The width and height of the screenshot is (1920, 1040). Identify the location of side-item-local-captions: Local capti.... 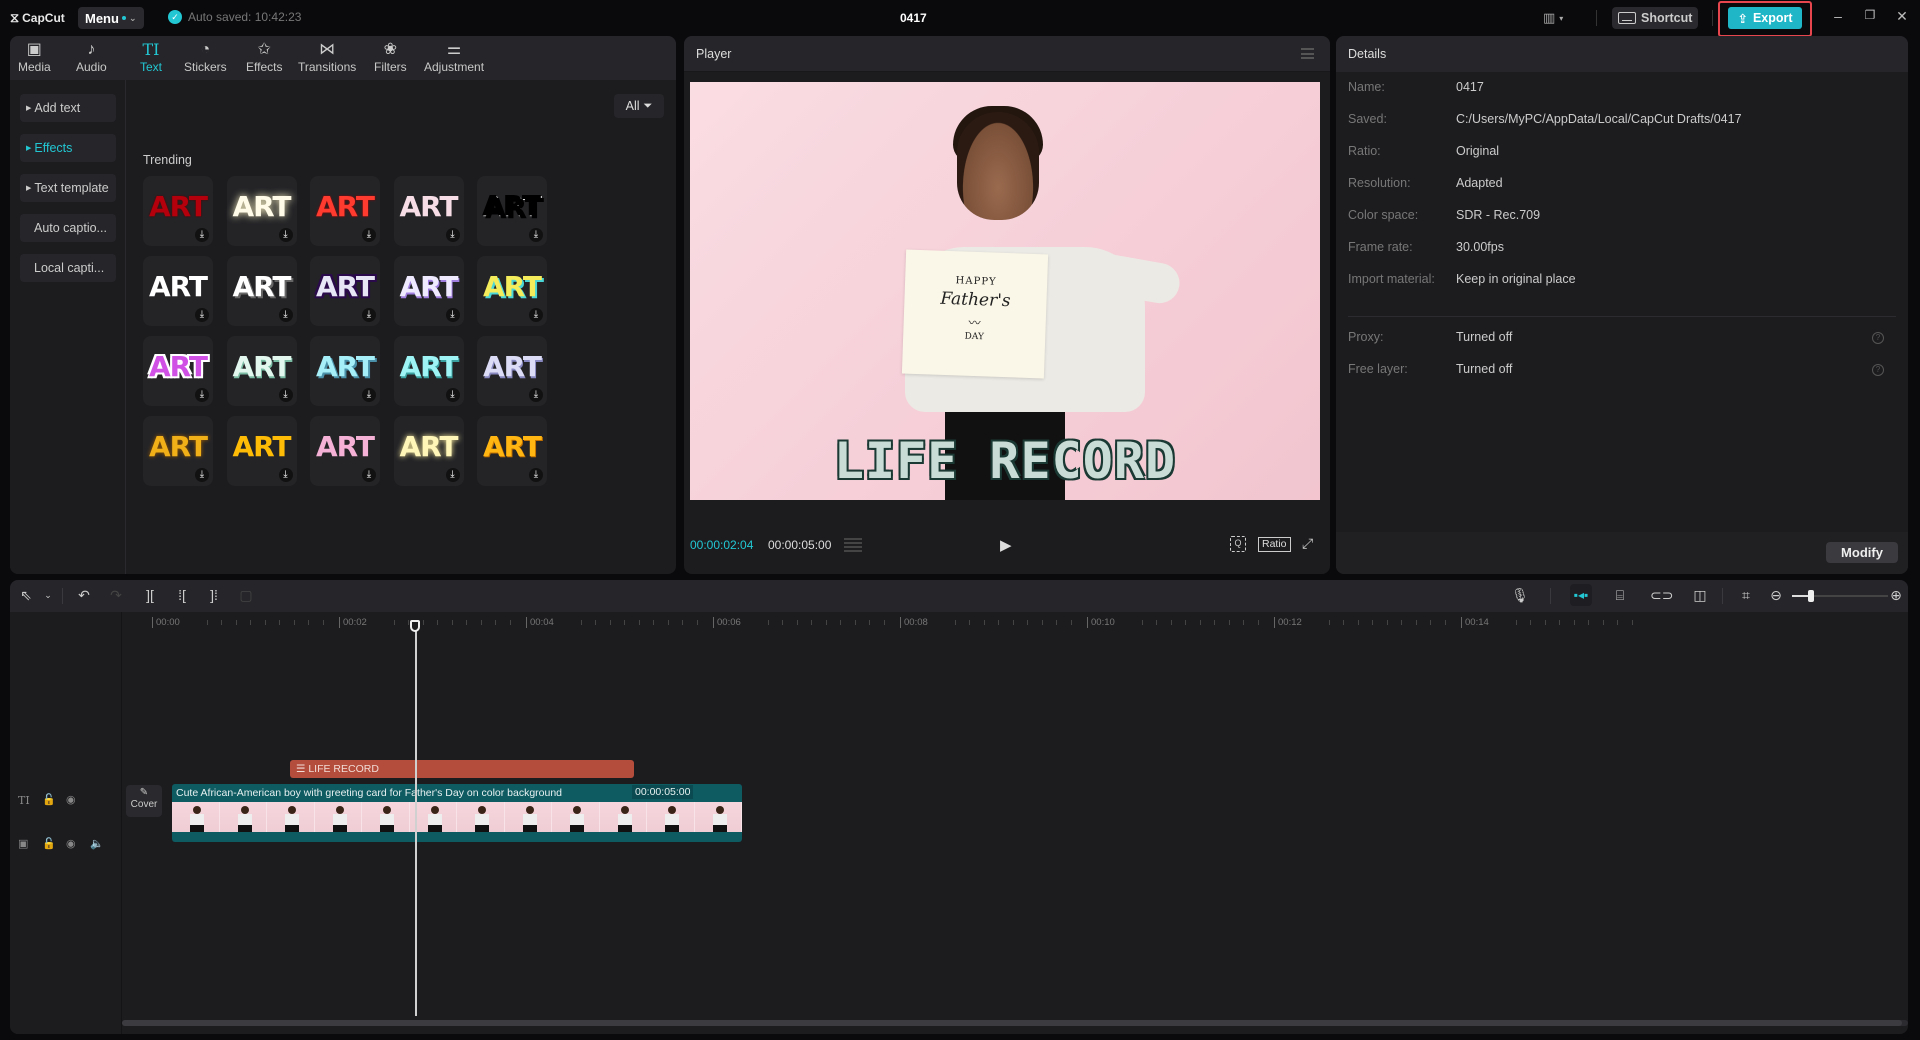
(68, 268).